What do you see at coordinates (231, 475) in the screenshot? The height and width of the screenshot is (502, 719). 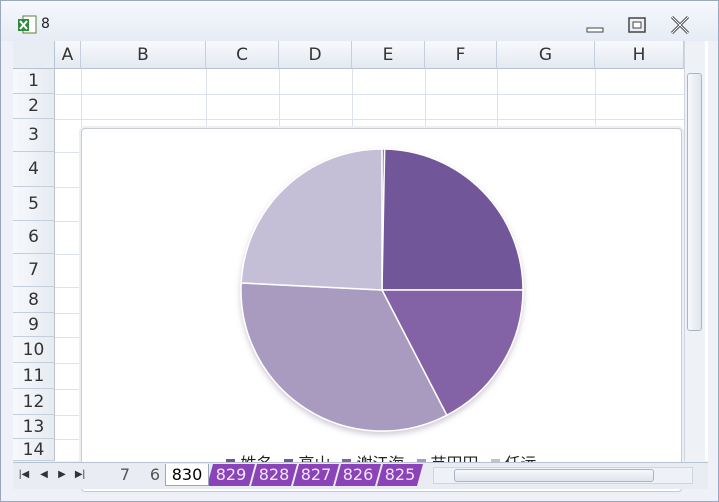 I see `sheet-tab-829: 829` at bounding box center [231, 475].